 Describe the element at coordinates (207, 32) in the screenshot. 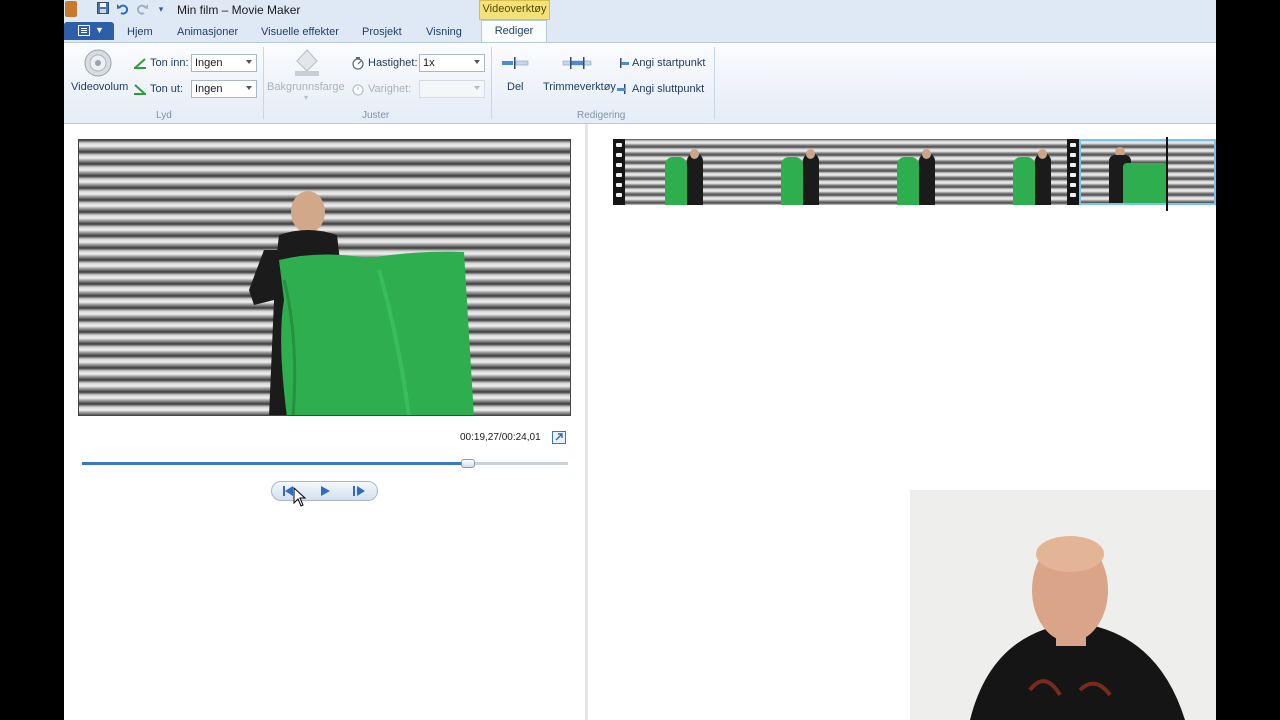

I see `tab-animasjoner: Animasjoner` at that location.